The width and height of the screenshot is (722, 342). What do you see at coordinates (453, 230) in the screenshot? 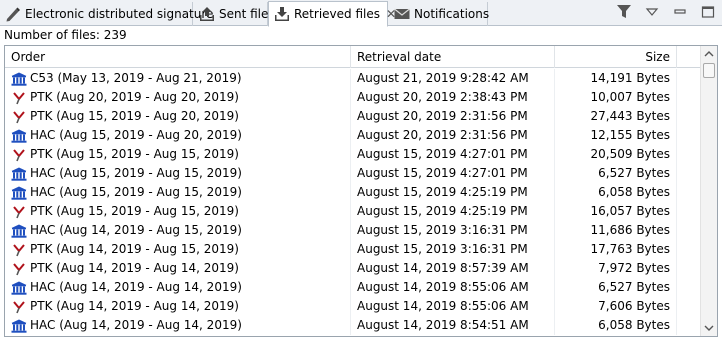
I see `retrieval-date-cell: August 15, 2019 3:16:31 PM` at bounding box center [453, 230].